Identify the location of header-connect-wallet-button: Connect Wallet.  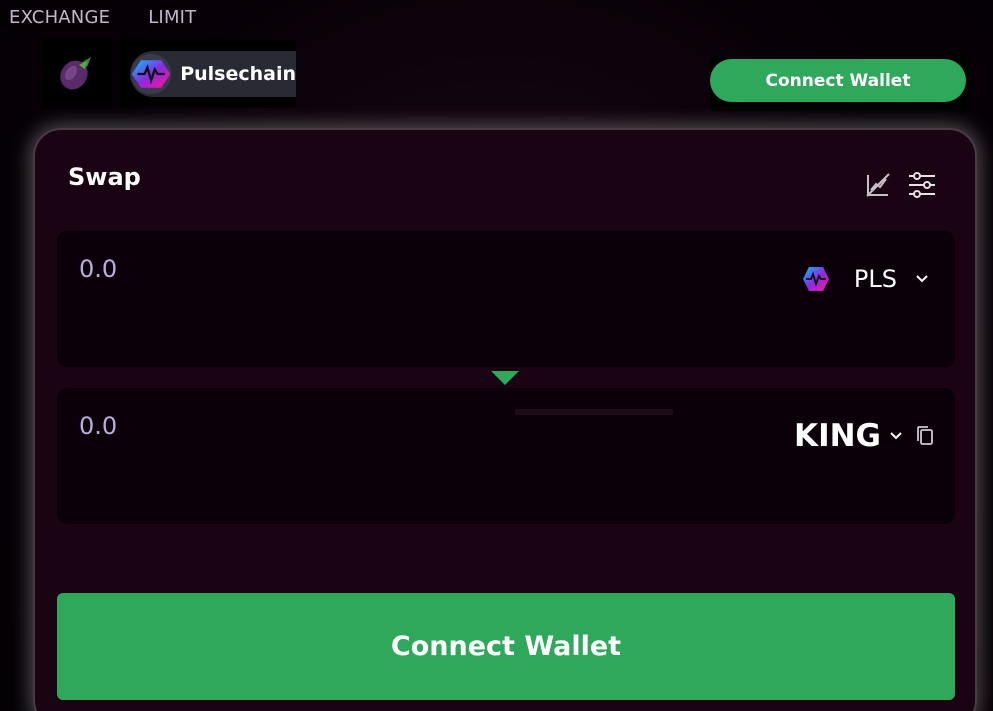
(838, 80).